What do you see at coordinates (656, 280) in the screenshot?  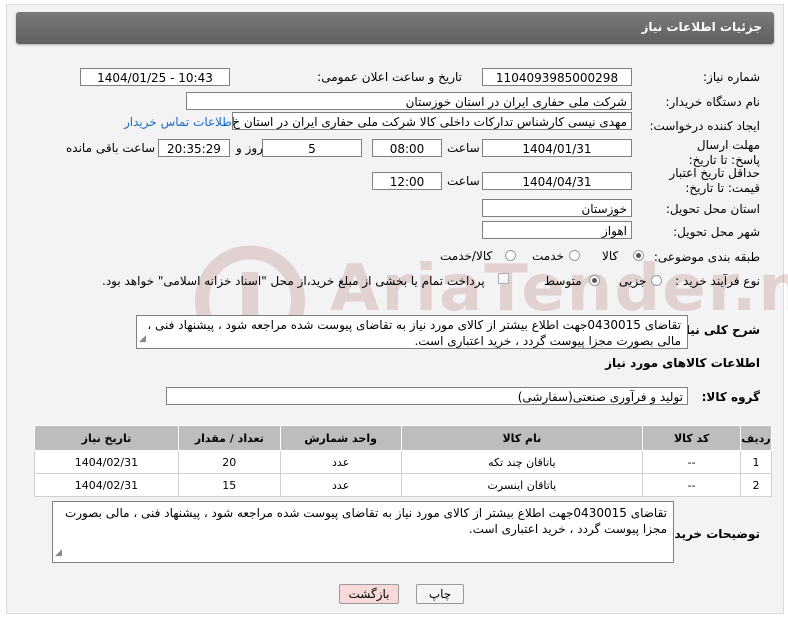 I see `process-minor-radio` at bounding box center [656, 280].